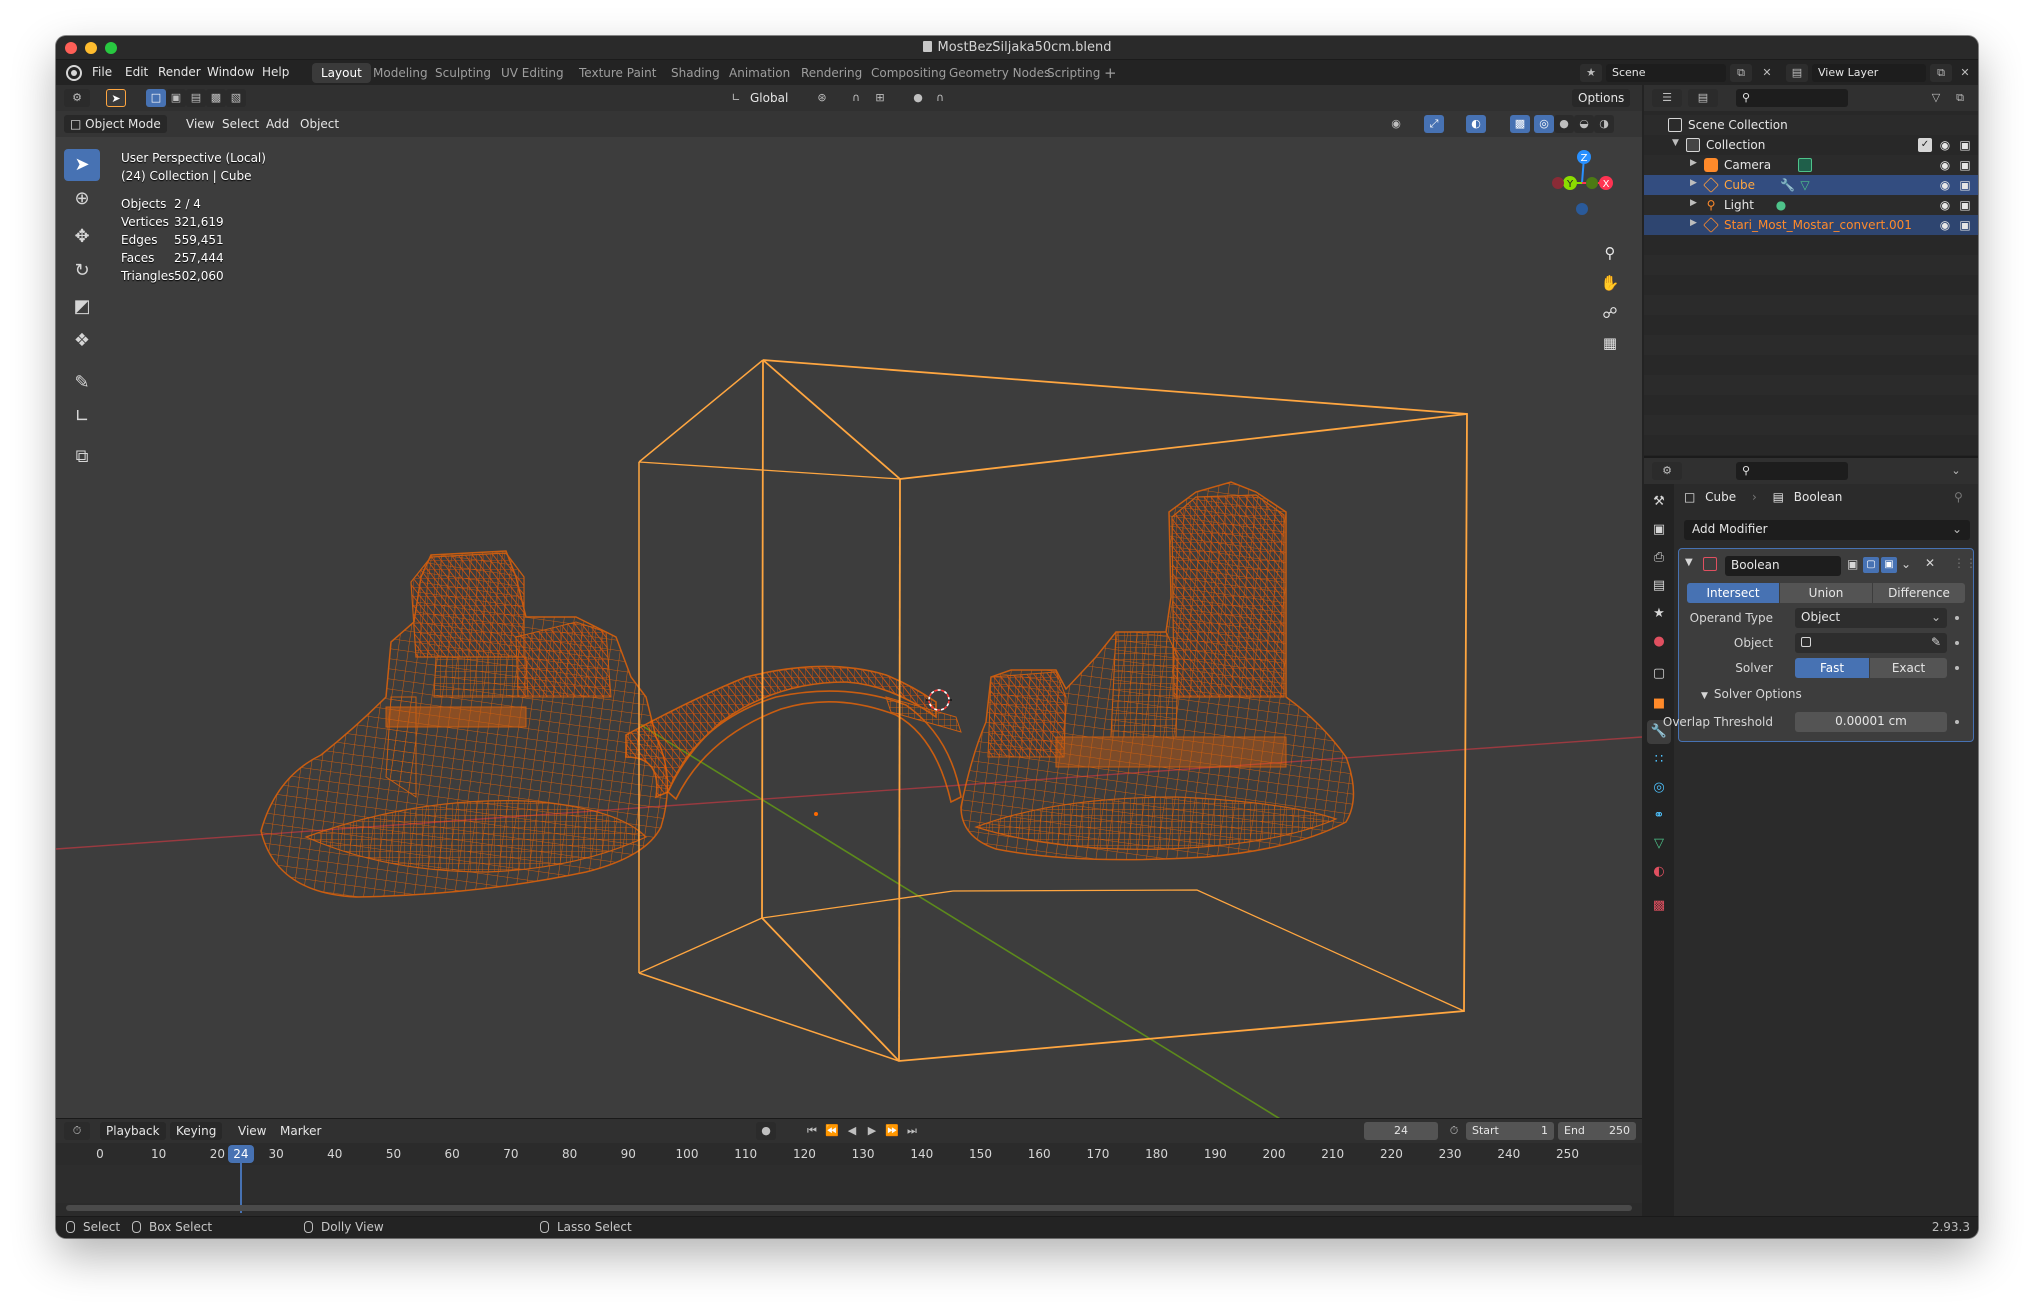  Describe the element at coordinates (1610, 253) in the screenshot. I see `zoom-icon: ⚲` at that location.